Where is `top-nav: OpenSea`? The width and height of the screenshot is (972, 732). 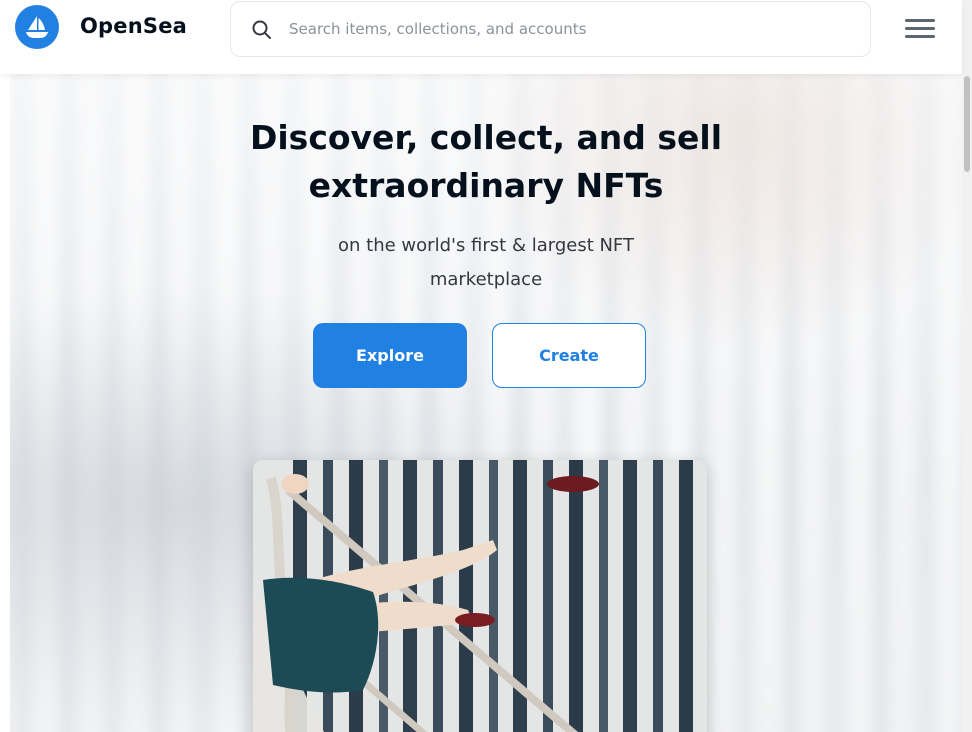 top-nav: OpenSea is located at coordinates (481, 37).